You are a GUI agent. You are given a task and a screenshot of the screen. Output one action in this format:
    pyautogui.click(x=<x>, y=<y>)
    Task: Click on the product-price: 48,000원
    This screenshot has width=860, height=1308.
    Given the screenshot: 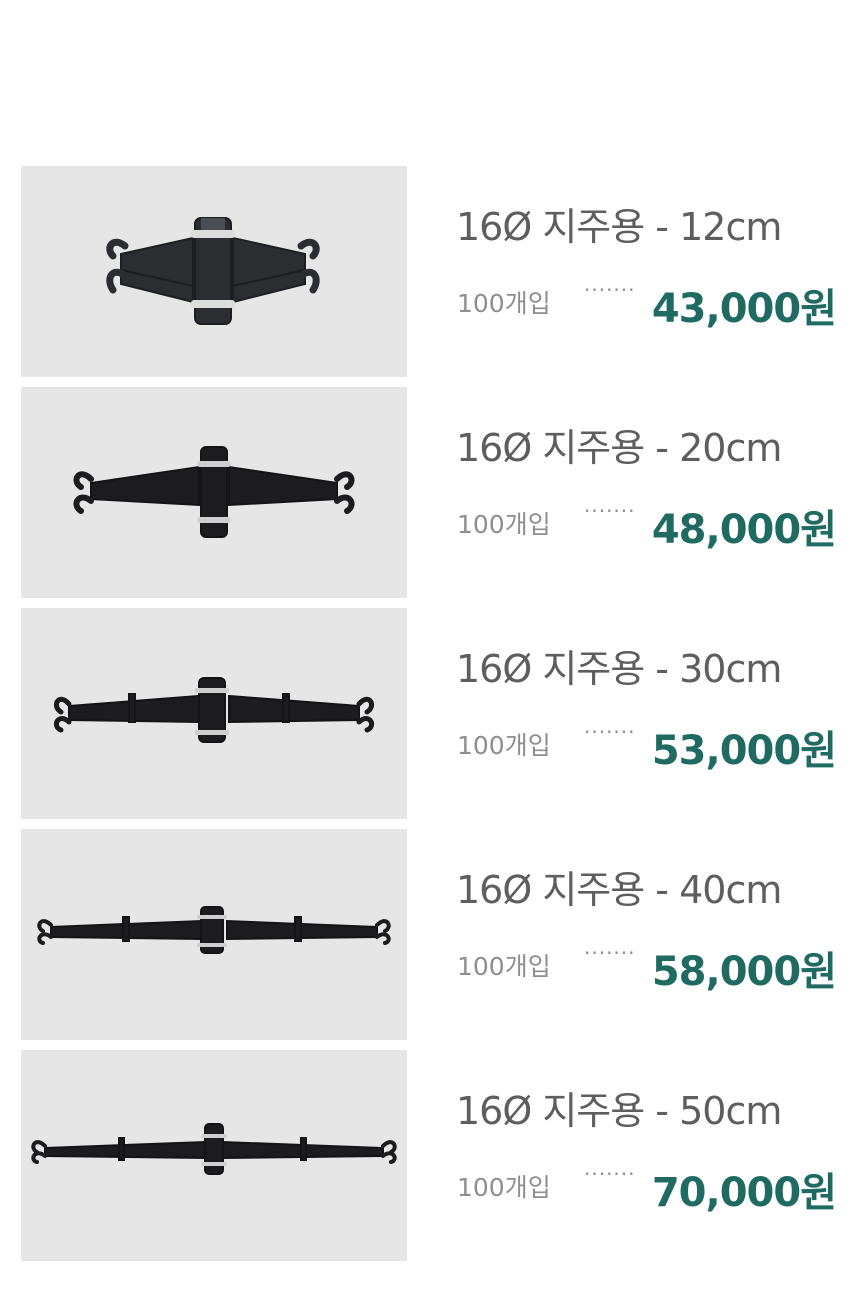 What is the action you would take?
    pyautogui.click(x=744, y=530)
    